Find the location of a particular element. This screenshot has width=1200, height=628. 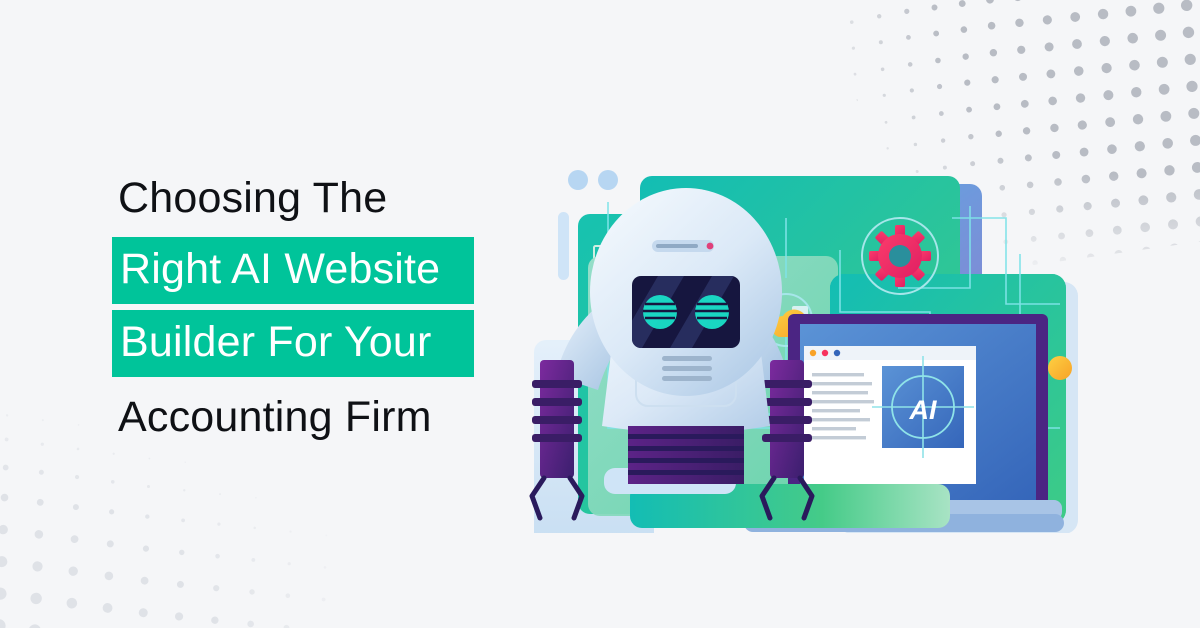

robot-eye-right is located at coordinates (712, 312).